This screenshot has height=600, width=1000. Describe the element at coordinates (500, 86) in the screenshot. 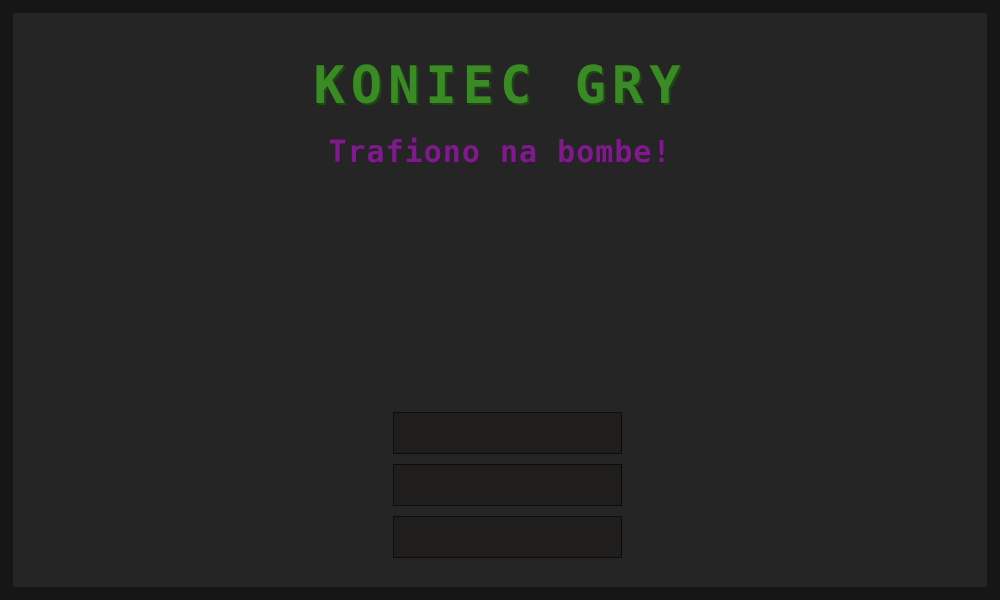

I see `game-over-title: KONIEC GRY` at that location.